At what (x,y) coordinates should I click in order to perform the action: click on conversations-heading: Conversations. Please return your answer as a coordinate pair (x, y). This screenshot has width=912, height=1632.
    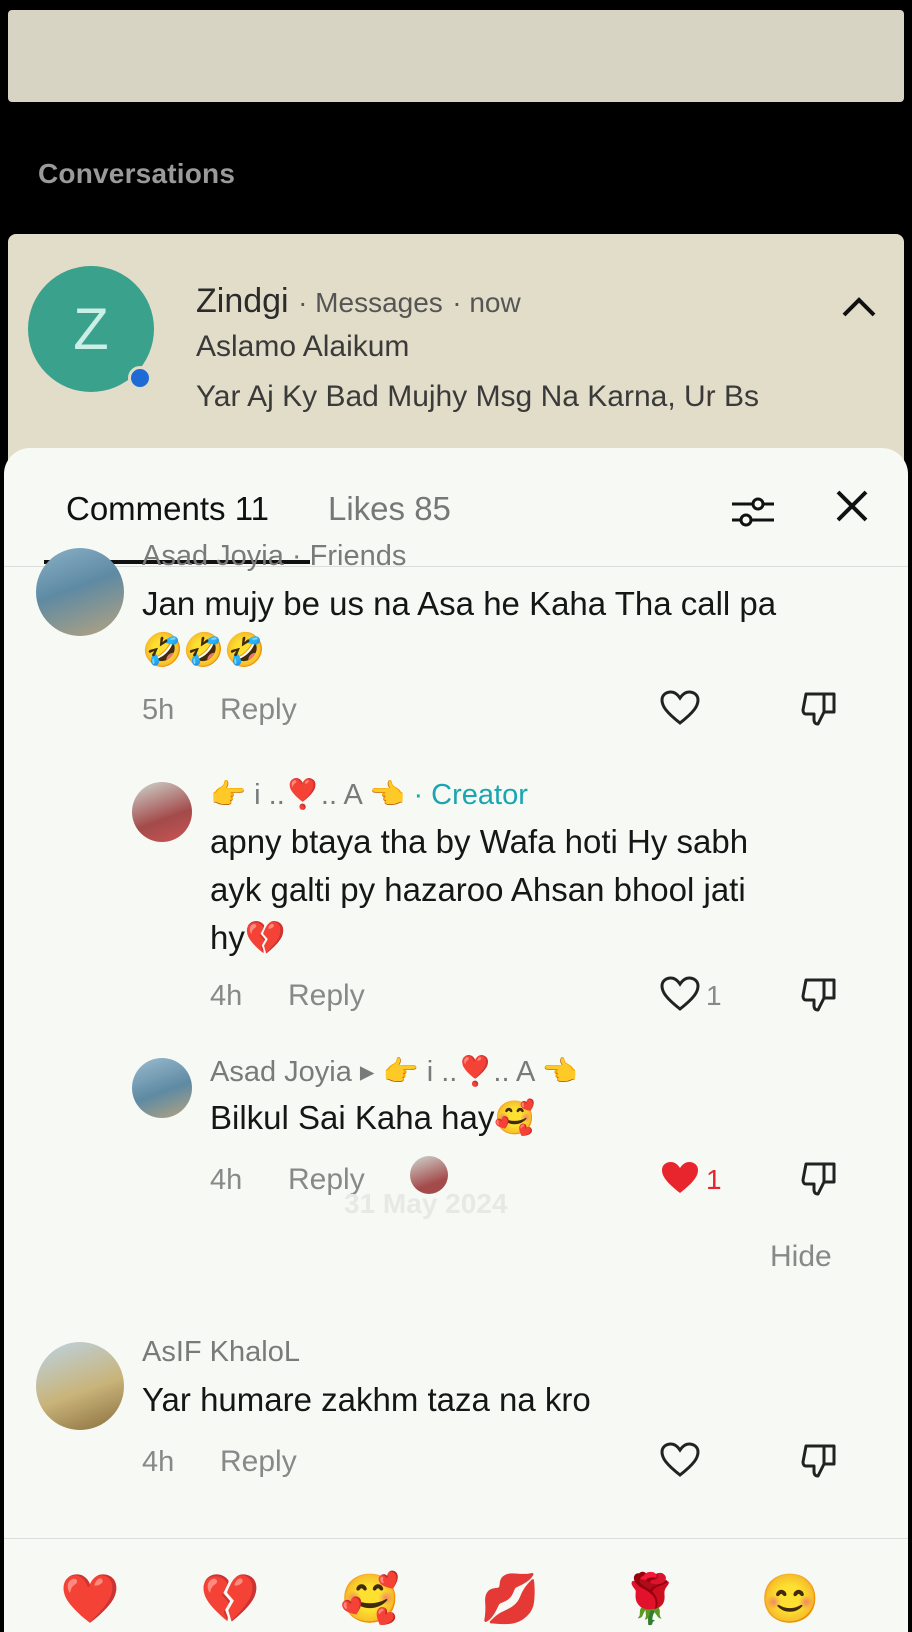
    Looking at the image, I should click on (137, 173).